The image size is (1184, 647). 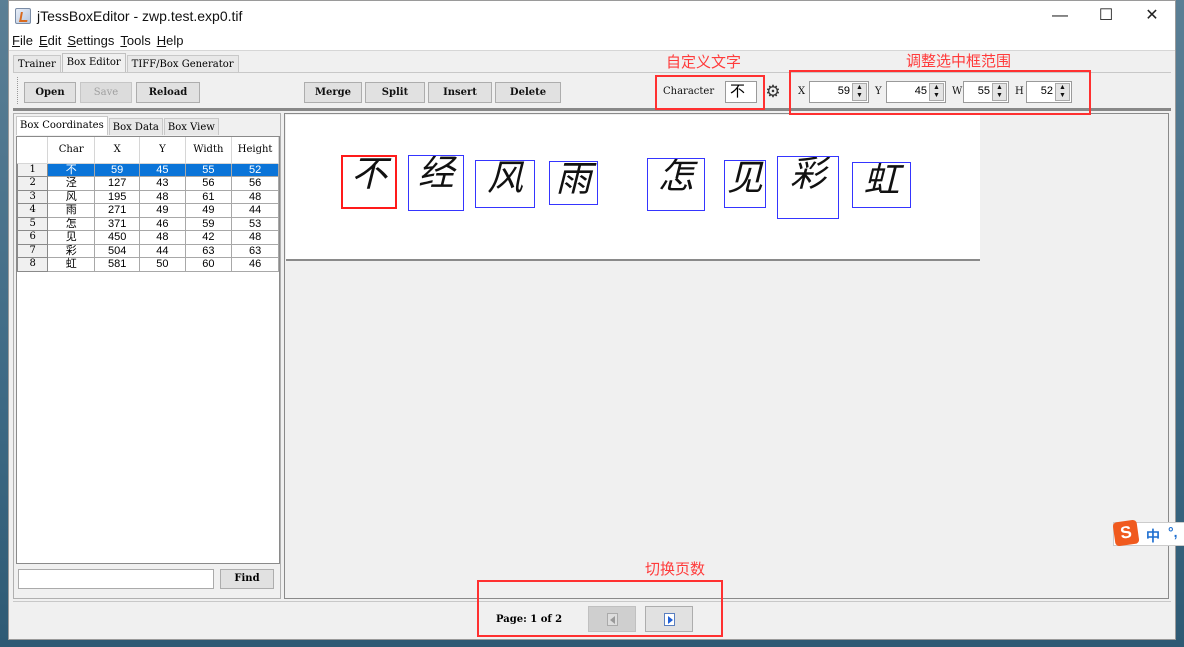 What do you see at coordinates (170, 41) in the screenshot?
I see `menu-help: Help` at bounding box center [170, 41].